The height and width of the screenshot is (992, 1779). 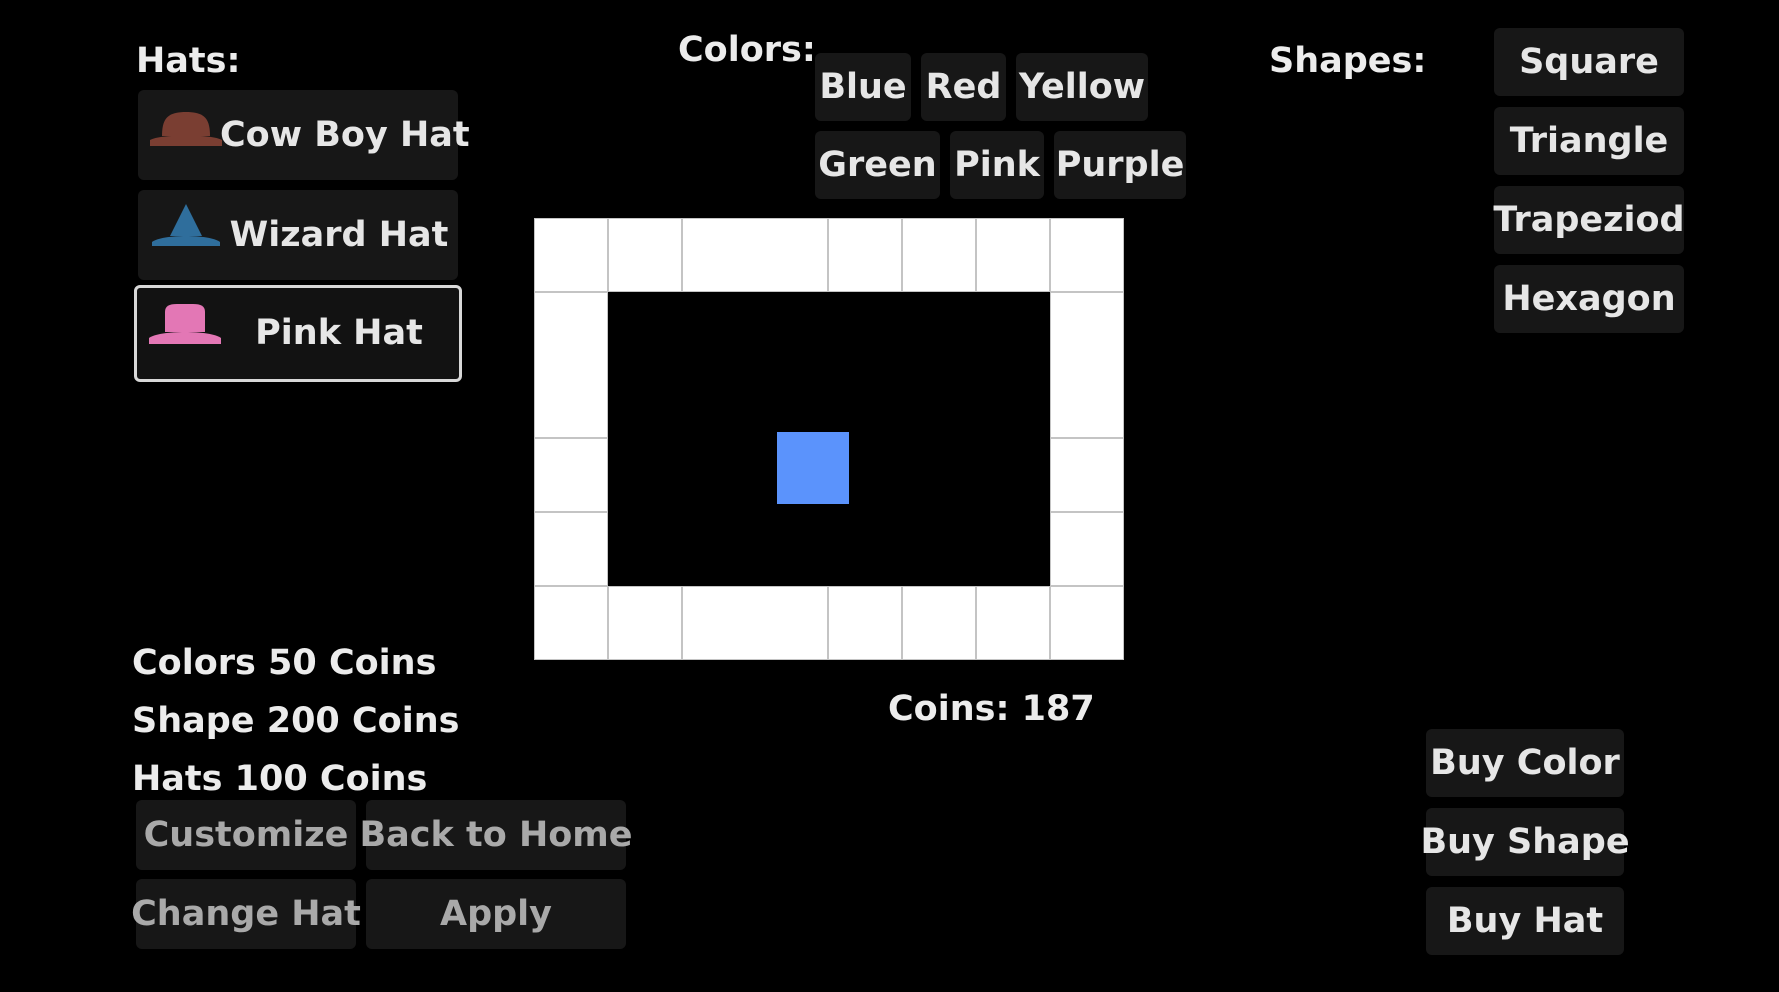 I want to click on color-button-red: Red, so click(x=963, y=87).